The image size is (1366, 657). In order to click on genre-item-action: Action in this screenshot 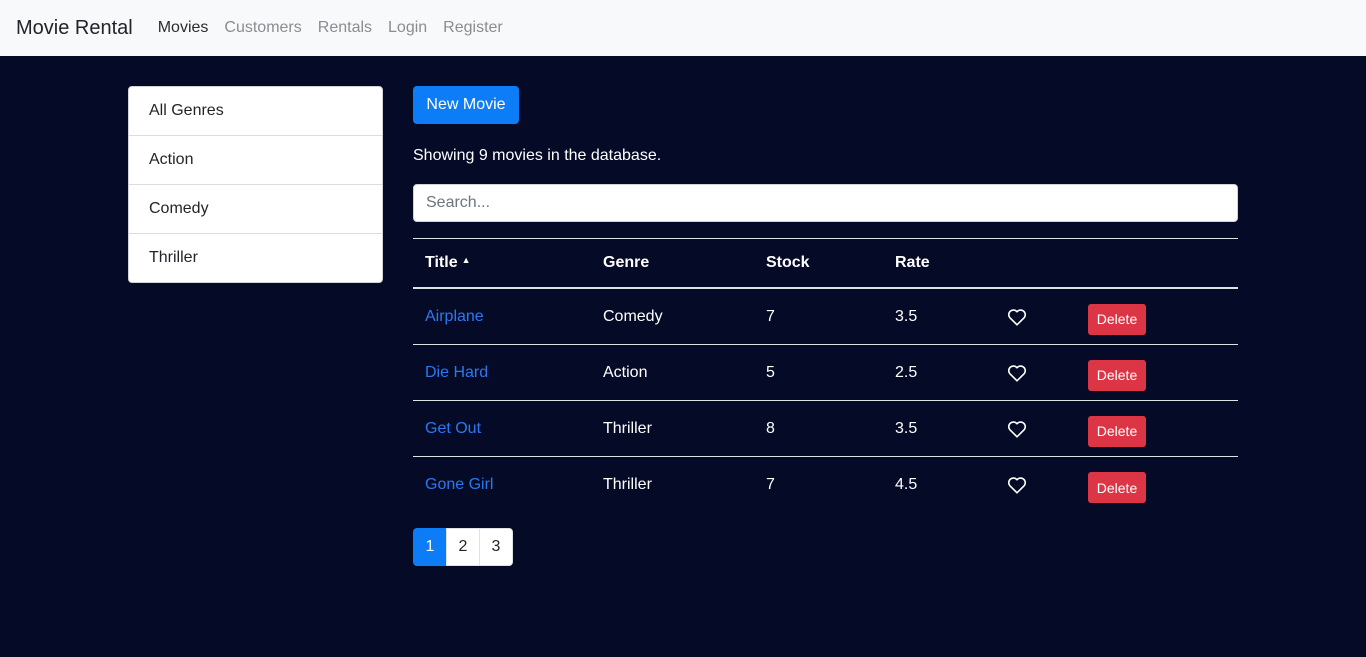, I will do `click(255, 160)`.